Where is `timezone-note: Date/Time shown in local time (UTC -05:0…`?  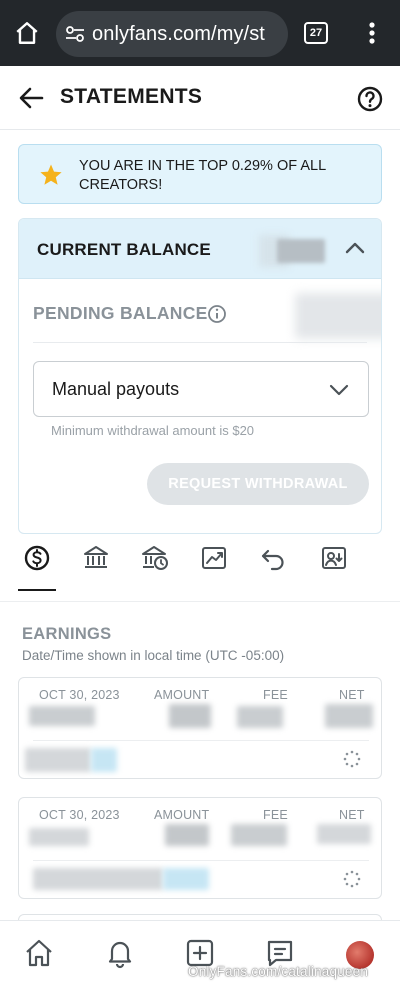
timezone-note: Date/Time shown in local time (UTC -05:0… is located at coordinates (153, 655).